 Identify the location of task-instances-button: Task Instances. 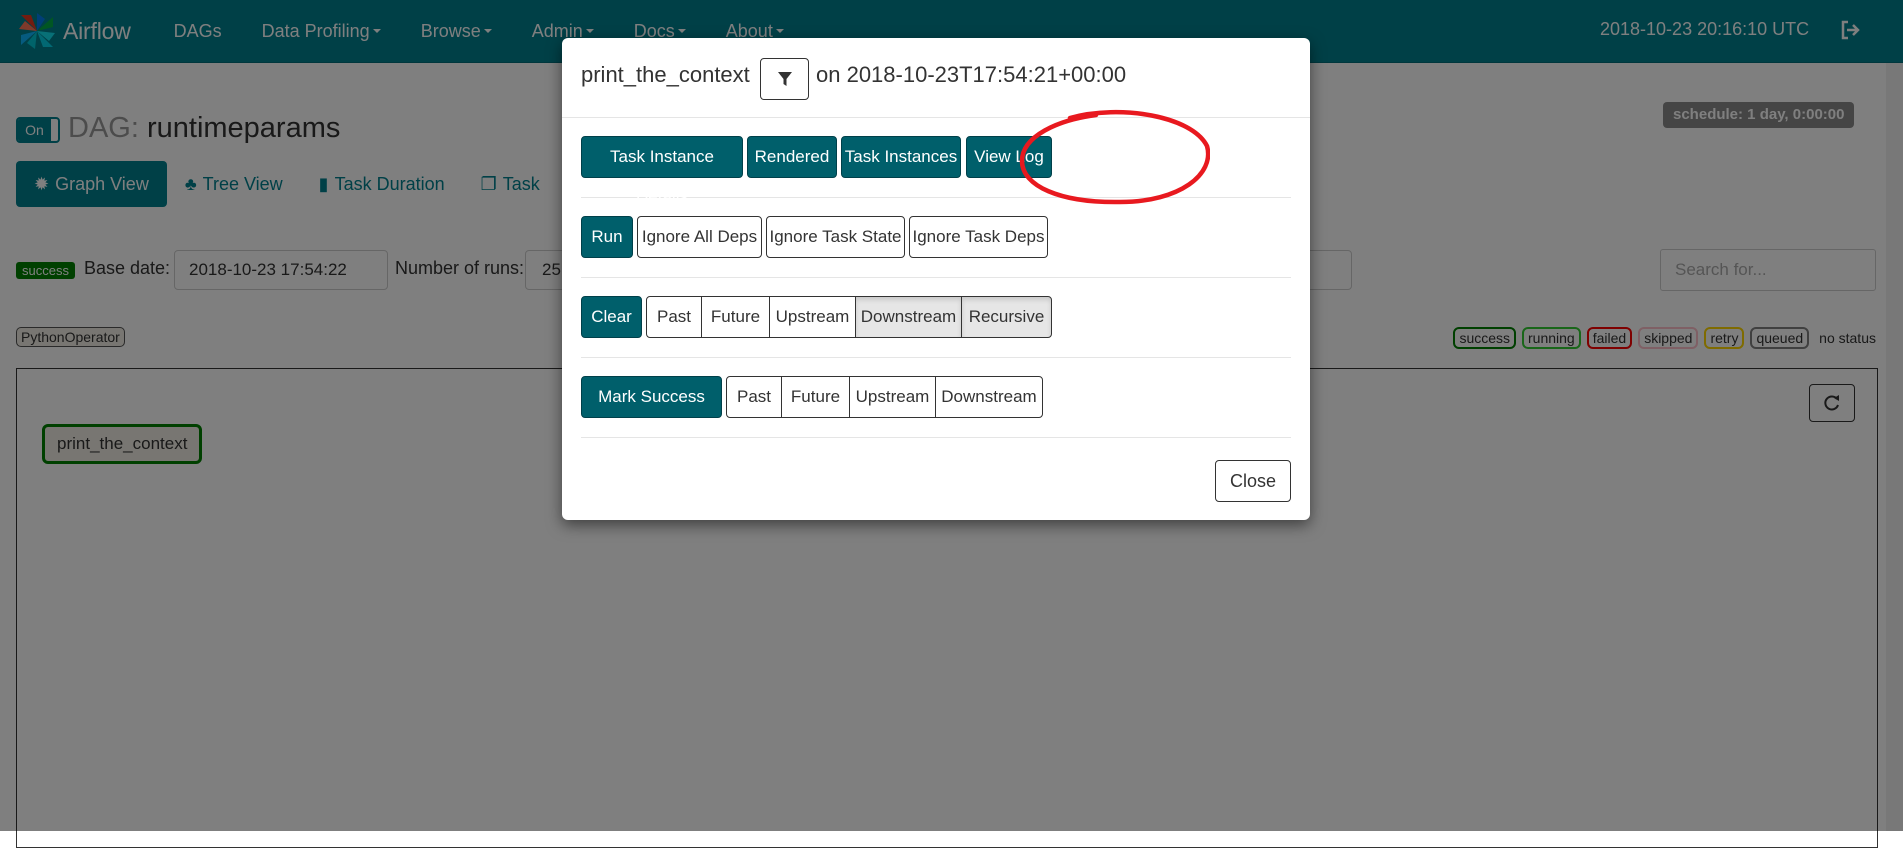
(901, 157).